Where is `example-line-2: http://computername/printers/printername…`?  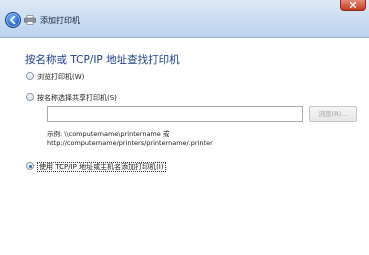 example-line-2: http://computername/printers/printername… is located at coordinates (130, 143).